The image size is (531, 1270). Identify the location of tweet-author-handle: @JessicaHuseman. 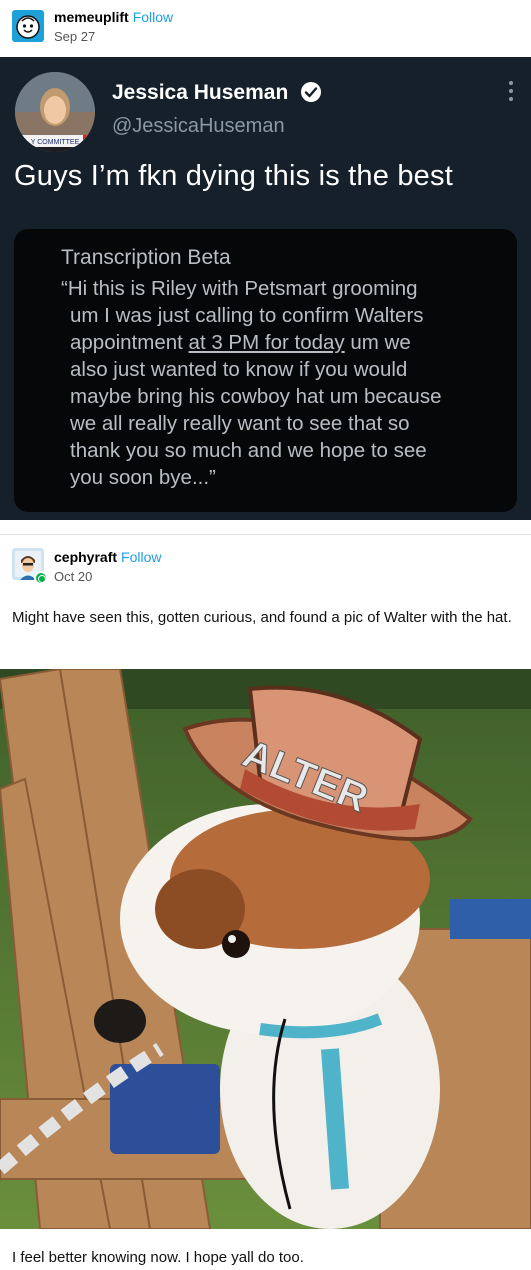
(198, 126).